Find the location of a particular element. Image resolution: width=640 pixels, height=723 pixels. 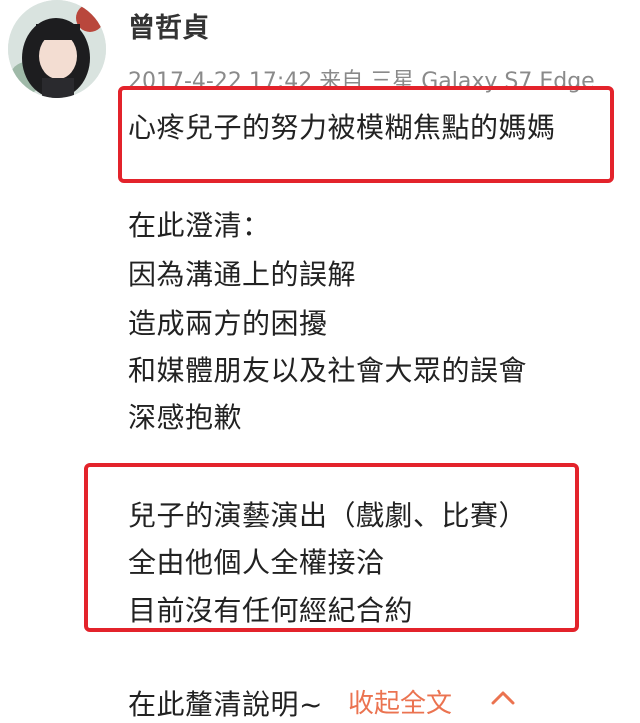

highlight-line: 目前沒有任何經紀合約 is located at coordinates (271, 610).